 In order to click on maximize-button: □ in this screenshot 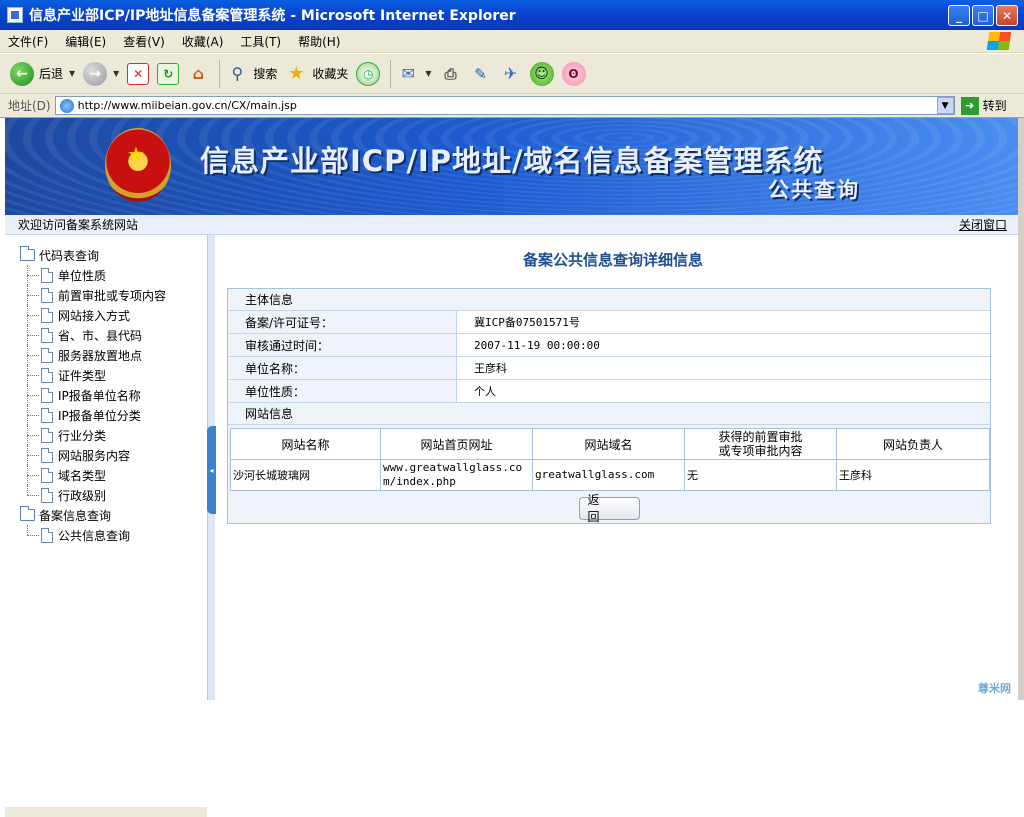, I will do `click(983, 15)`.